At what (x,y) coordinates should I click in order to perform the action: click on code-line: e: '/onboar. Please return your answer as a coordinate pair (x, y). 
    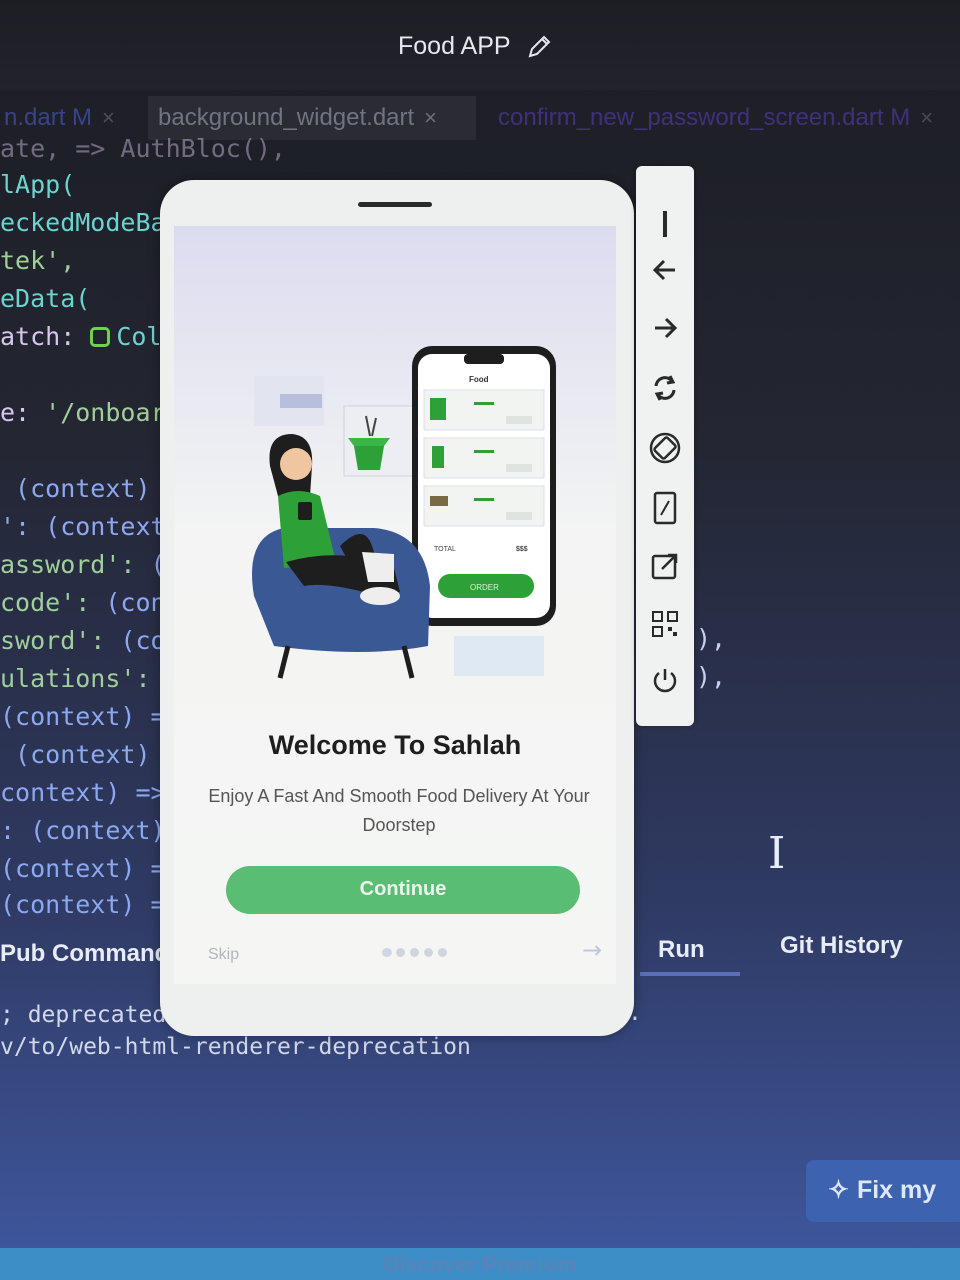
    Looking at the image, I should click on (83, 412).